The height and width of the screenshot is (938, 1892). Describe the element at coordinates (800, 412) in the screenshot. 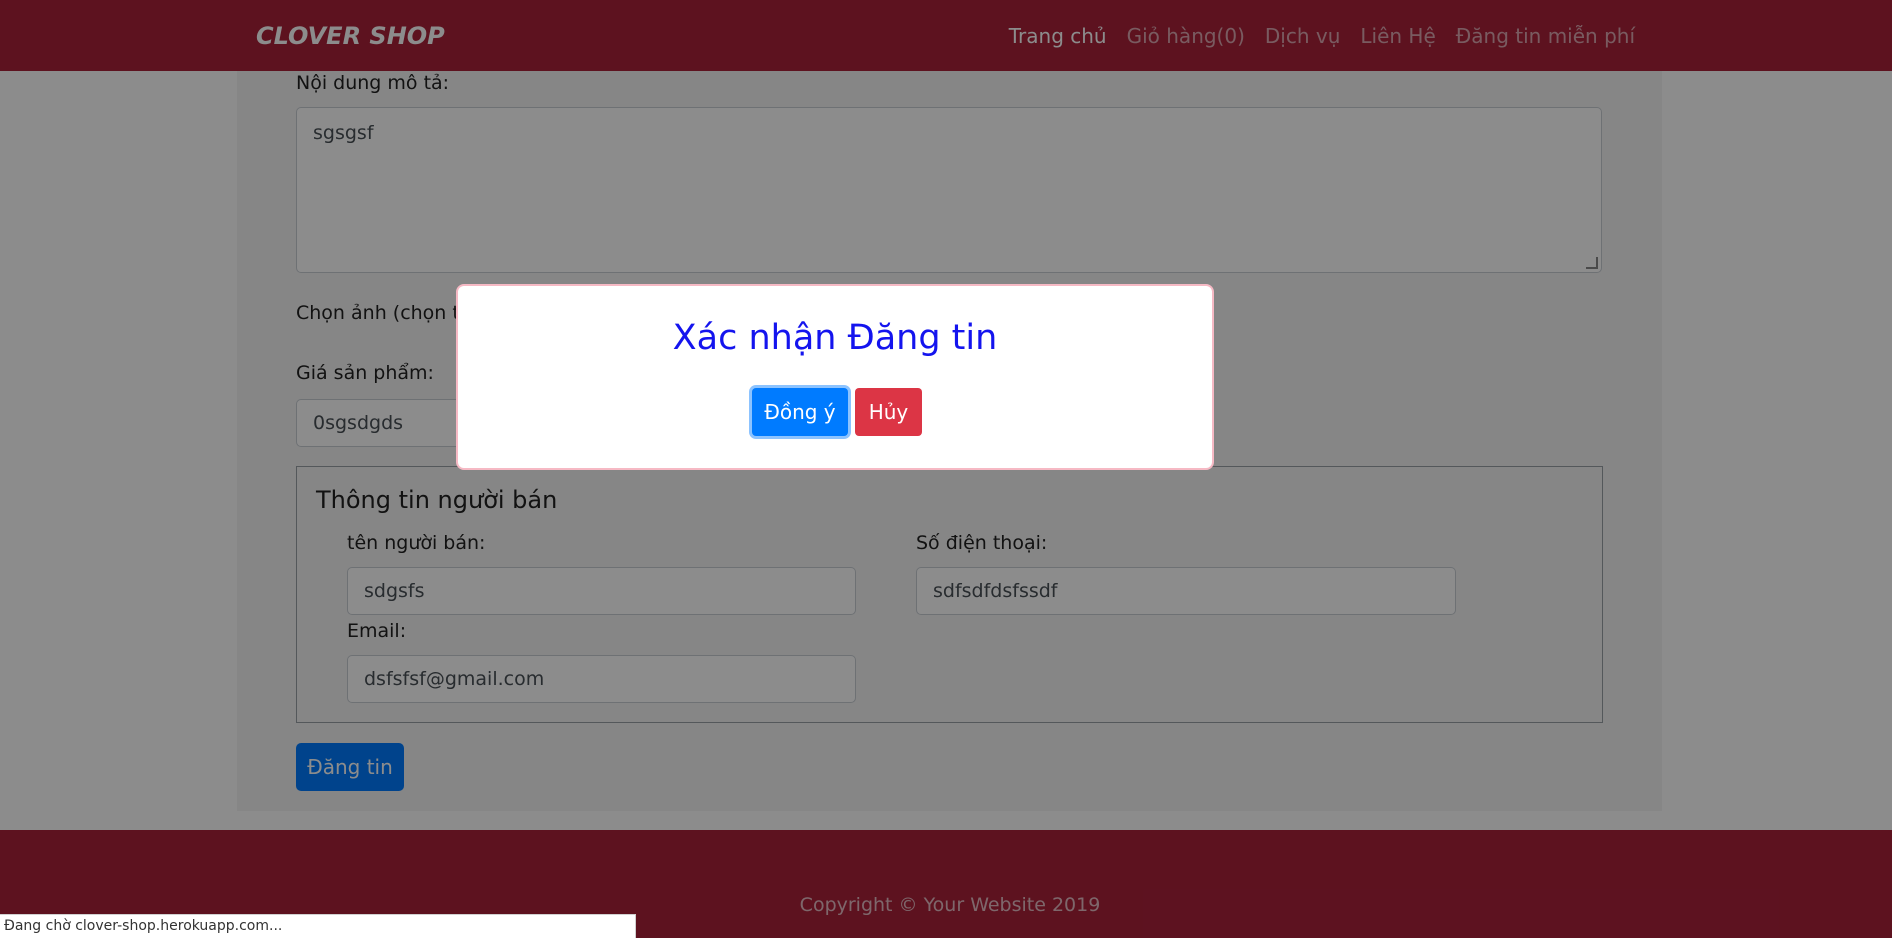

I see `confirm-button: Đồng ý` at that location.